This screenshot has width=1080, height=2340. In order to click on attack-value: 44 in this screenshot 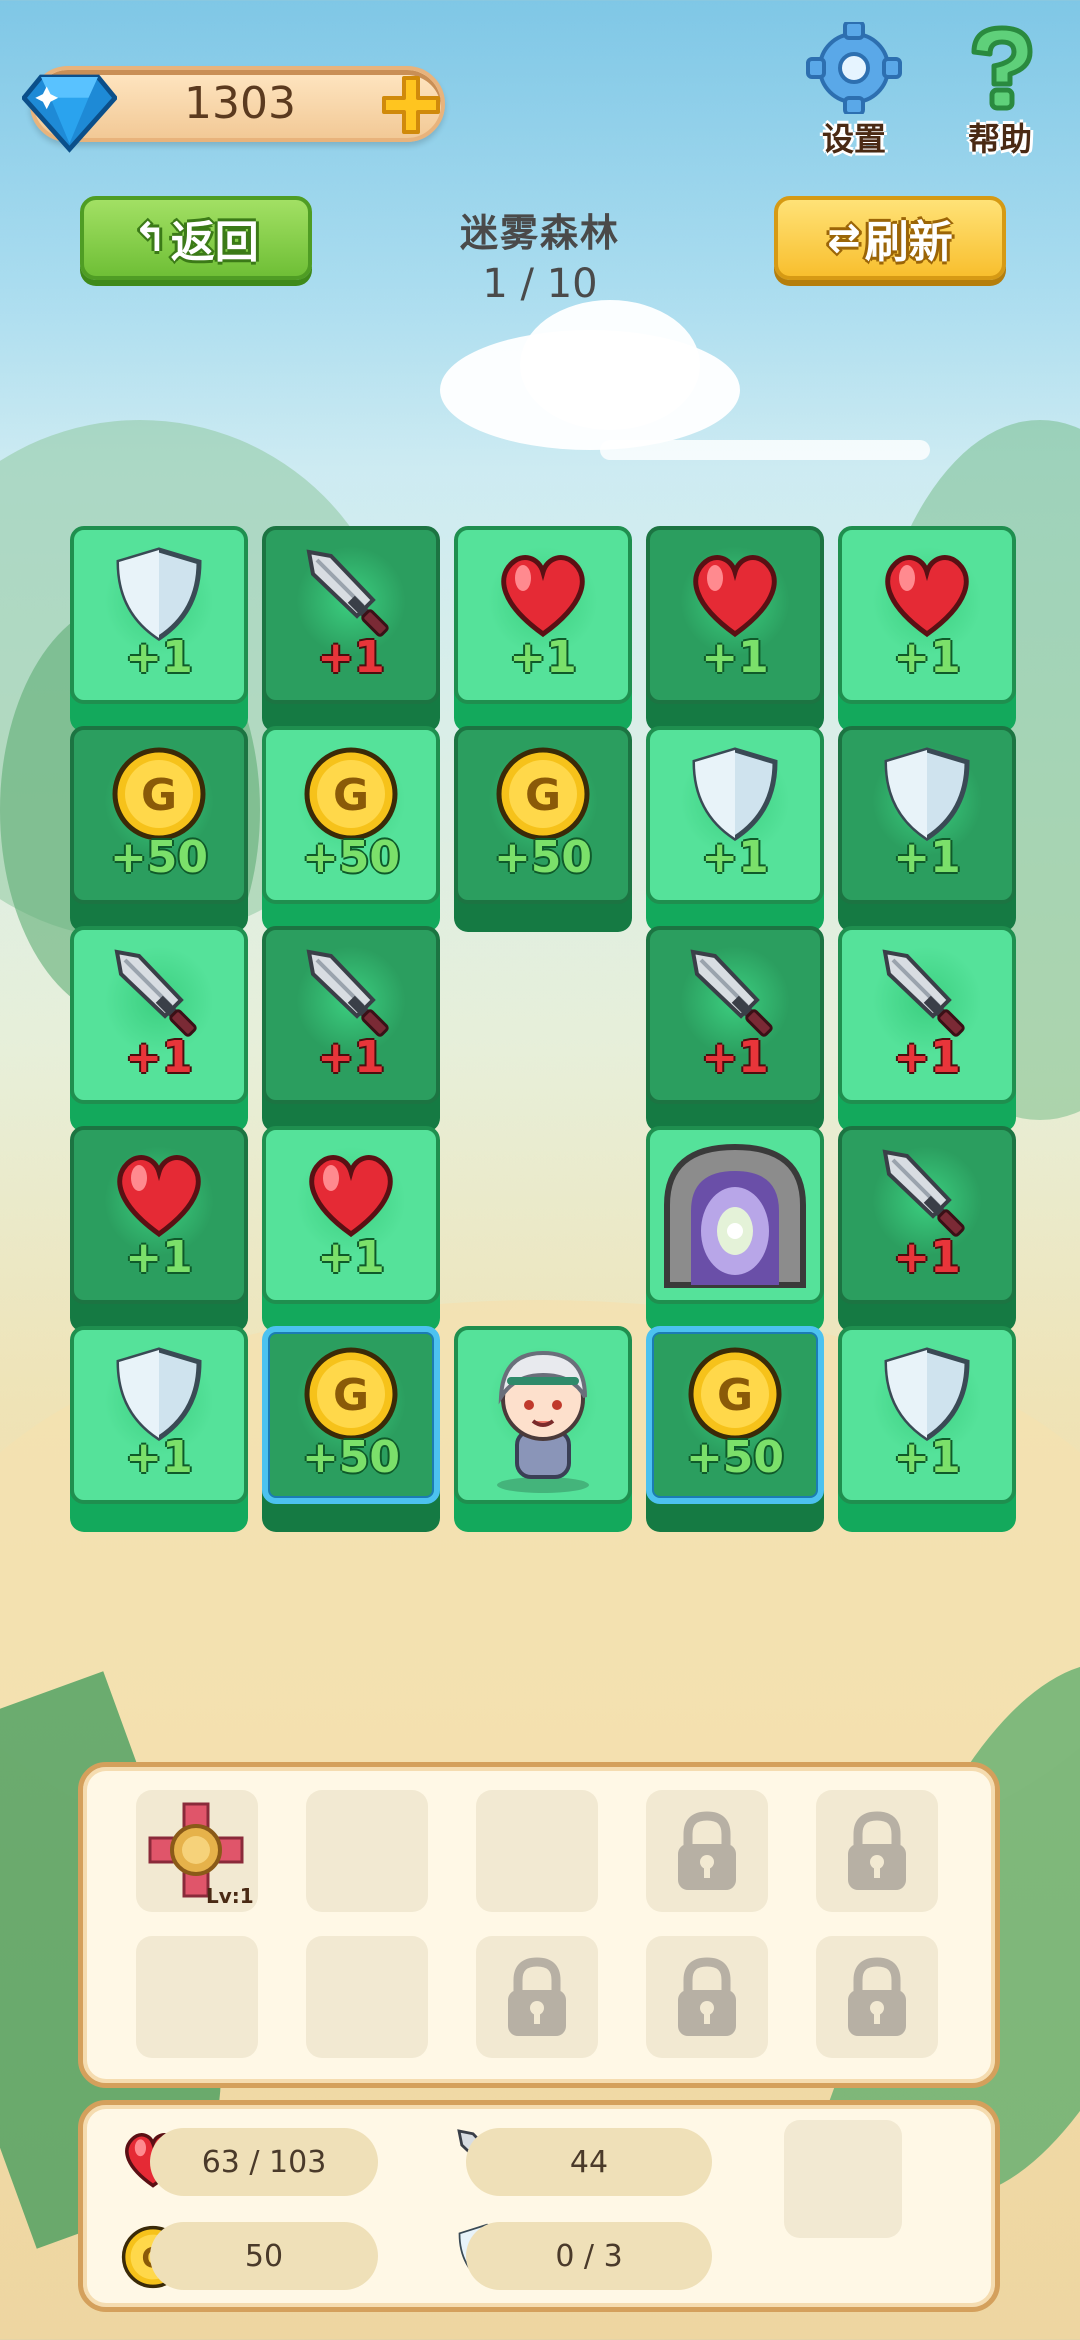, I will do `click(589, 2162)`.